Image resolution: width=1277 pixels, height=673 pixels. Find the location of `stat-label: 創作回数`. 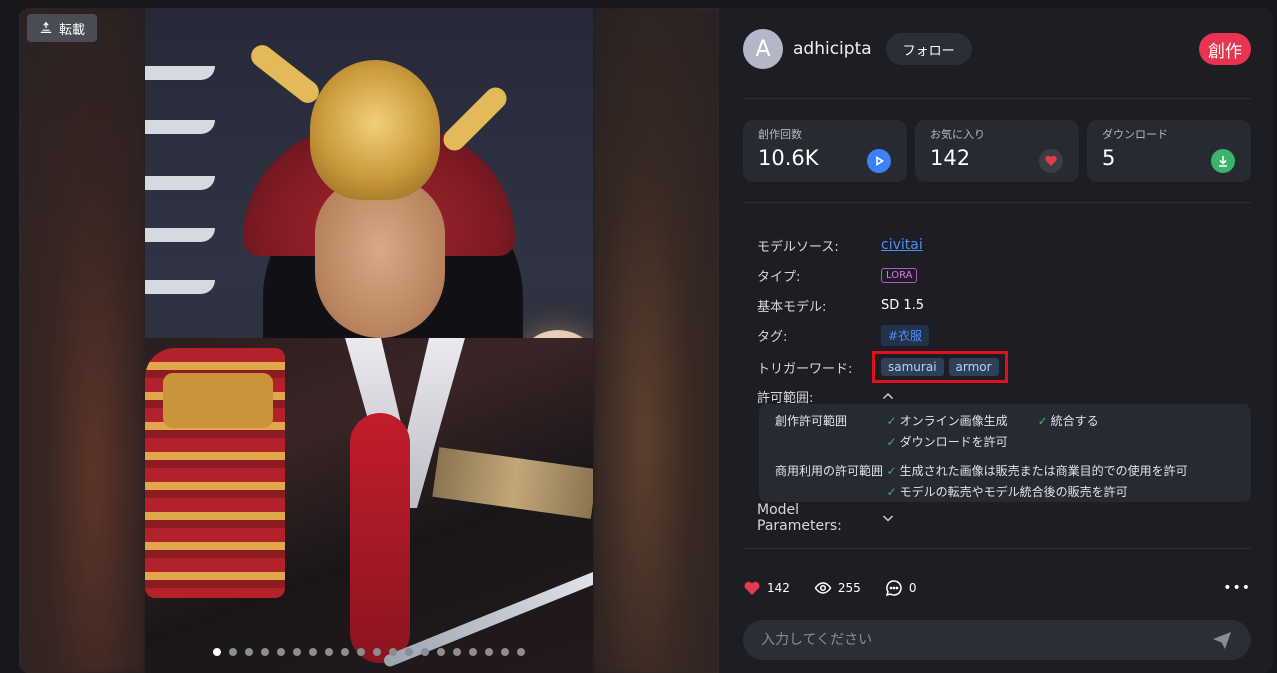

stat-label: 創作回数 is located at coordinates (780, 134).